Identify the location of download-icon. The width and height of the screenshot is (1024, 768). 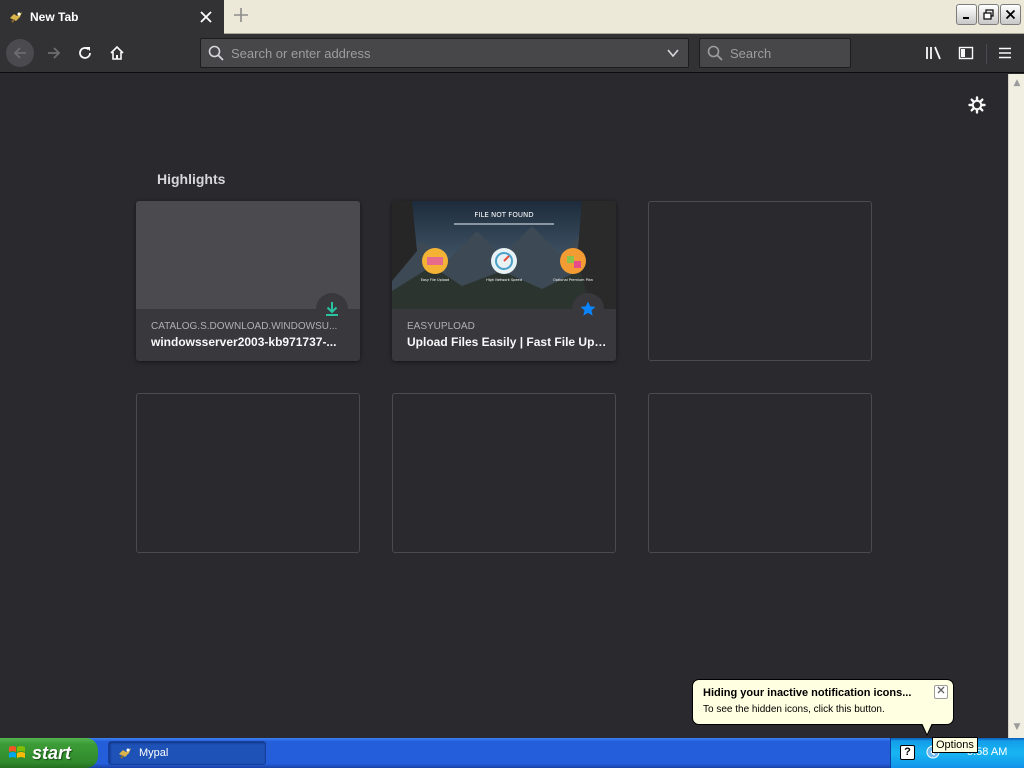
(332, 309).